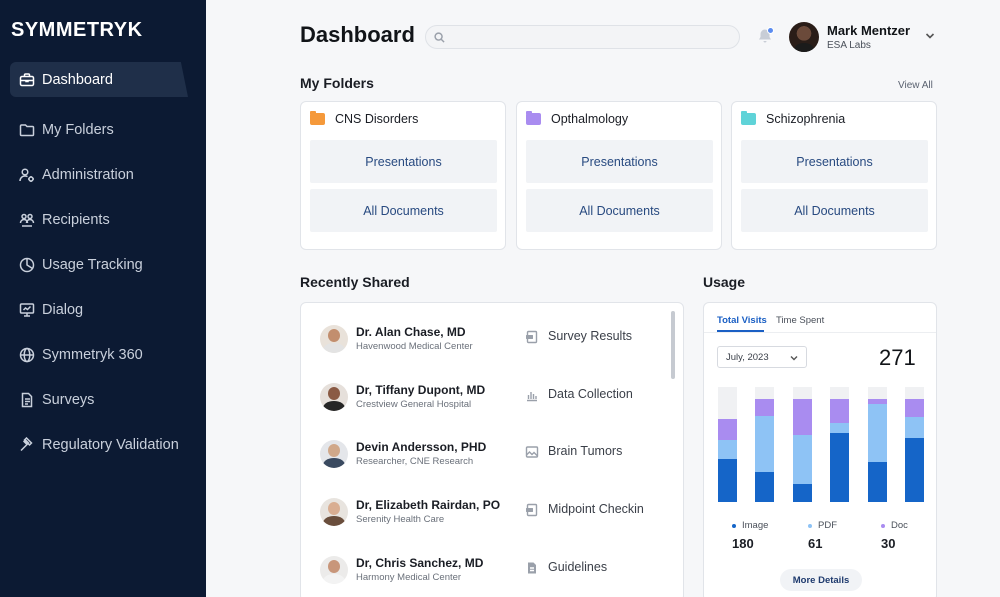 This screenshot has height=597, width=1000. What do you see at coordinates (400, 519) in the screenshot?
I see `person-org: Serenity Health Care` at bounding box center [400, 519].